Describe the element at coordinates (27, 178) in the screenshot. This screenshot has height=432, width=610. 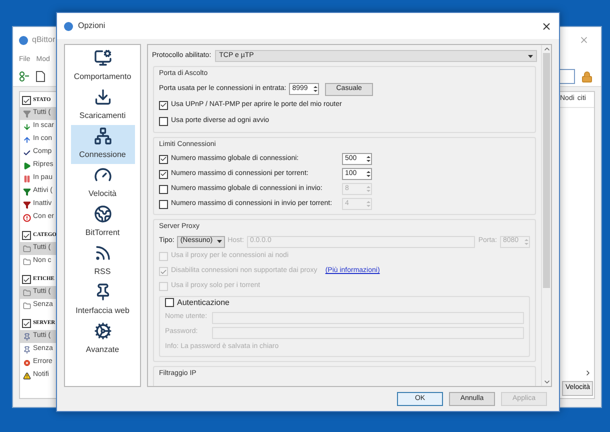
I see `pause-icon` at that location.